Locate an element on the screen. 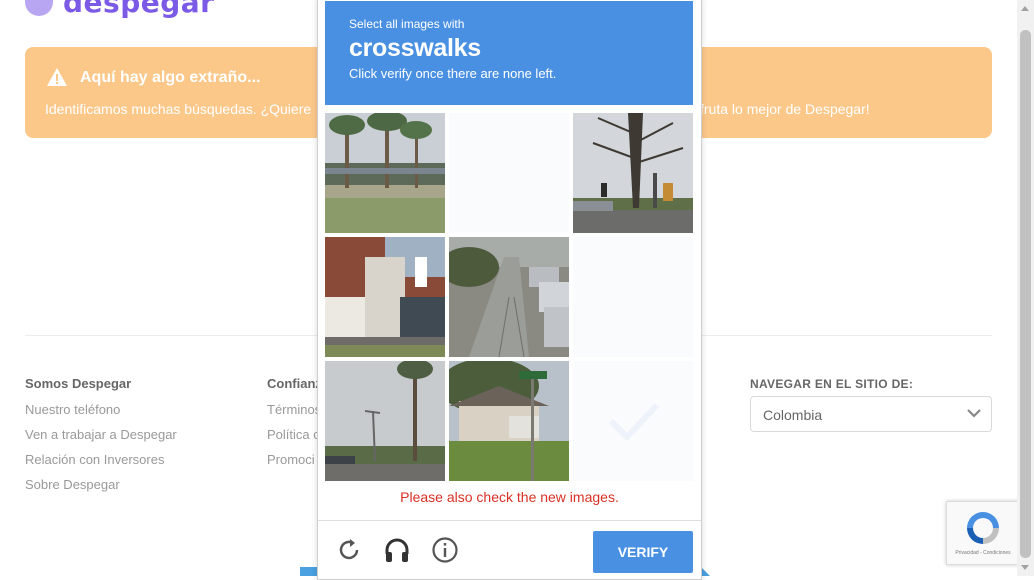 The width and height of the screenshot is (1034, 580). footer-heading: Confianz is located at coordinates (294, 383).